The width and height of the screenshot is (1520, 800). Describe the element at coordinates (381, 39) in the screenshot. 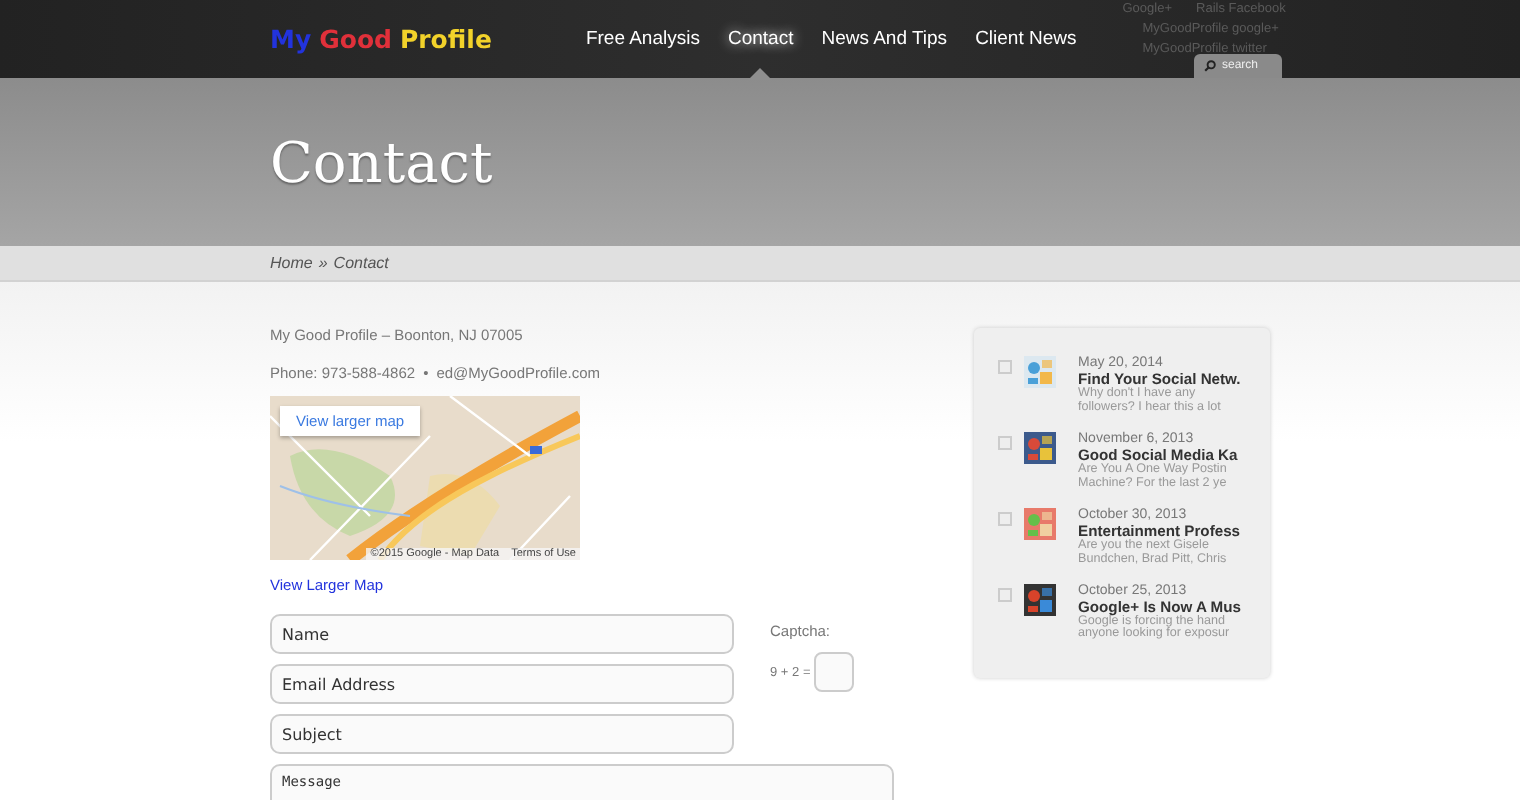

I see `logo: My Good Profile` at that location.